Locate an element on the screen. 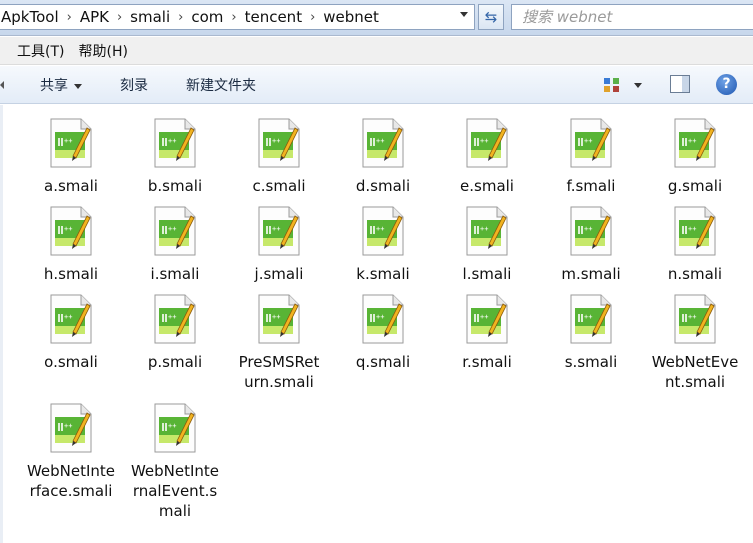 The image size is (753, 543). search-input is located at coordinates (632, 17).